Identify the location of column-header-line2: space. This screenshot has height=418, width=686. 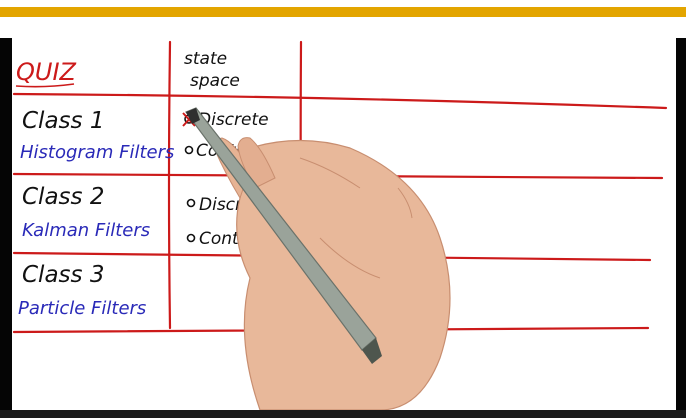
(215, 81).